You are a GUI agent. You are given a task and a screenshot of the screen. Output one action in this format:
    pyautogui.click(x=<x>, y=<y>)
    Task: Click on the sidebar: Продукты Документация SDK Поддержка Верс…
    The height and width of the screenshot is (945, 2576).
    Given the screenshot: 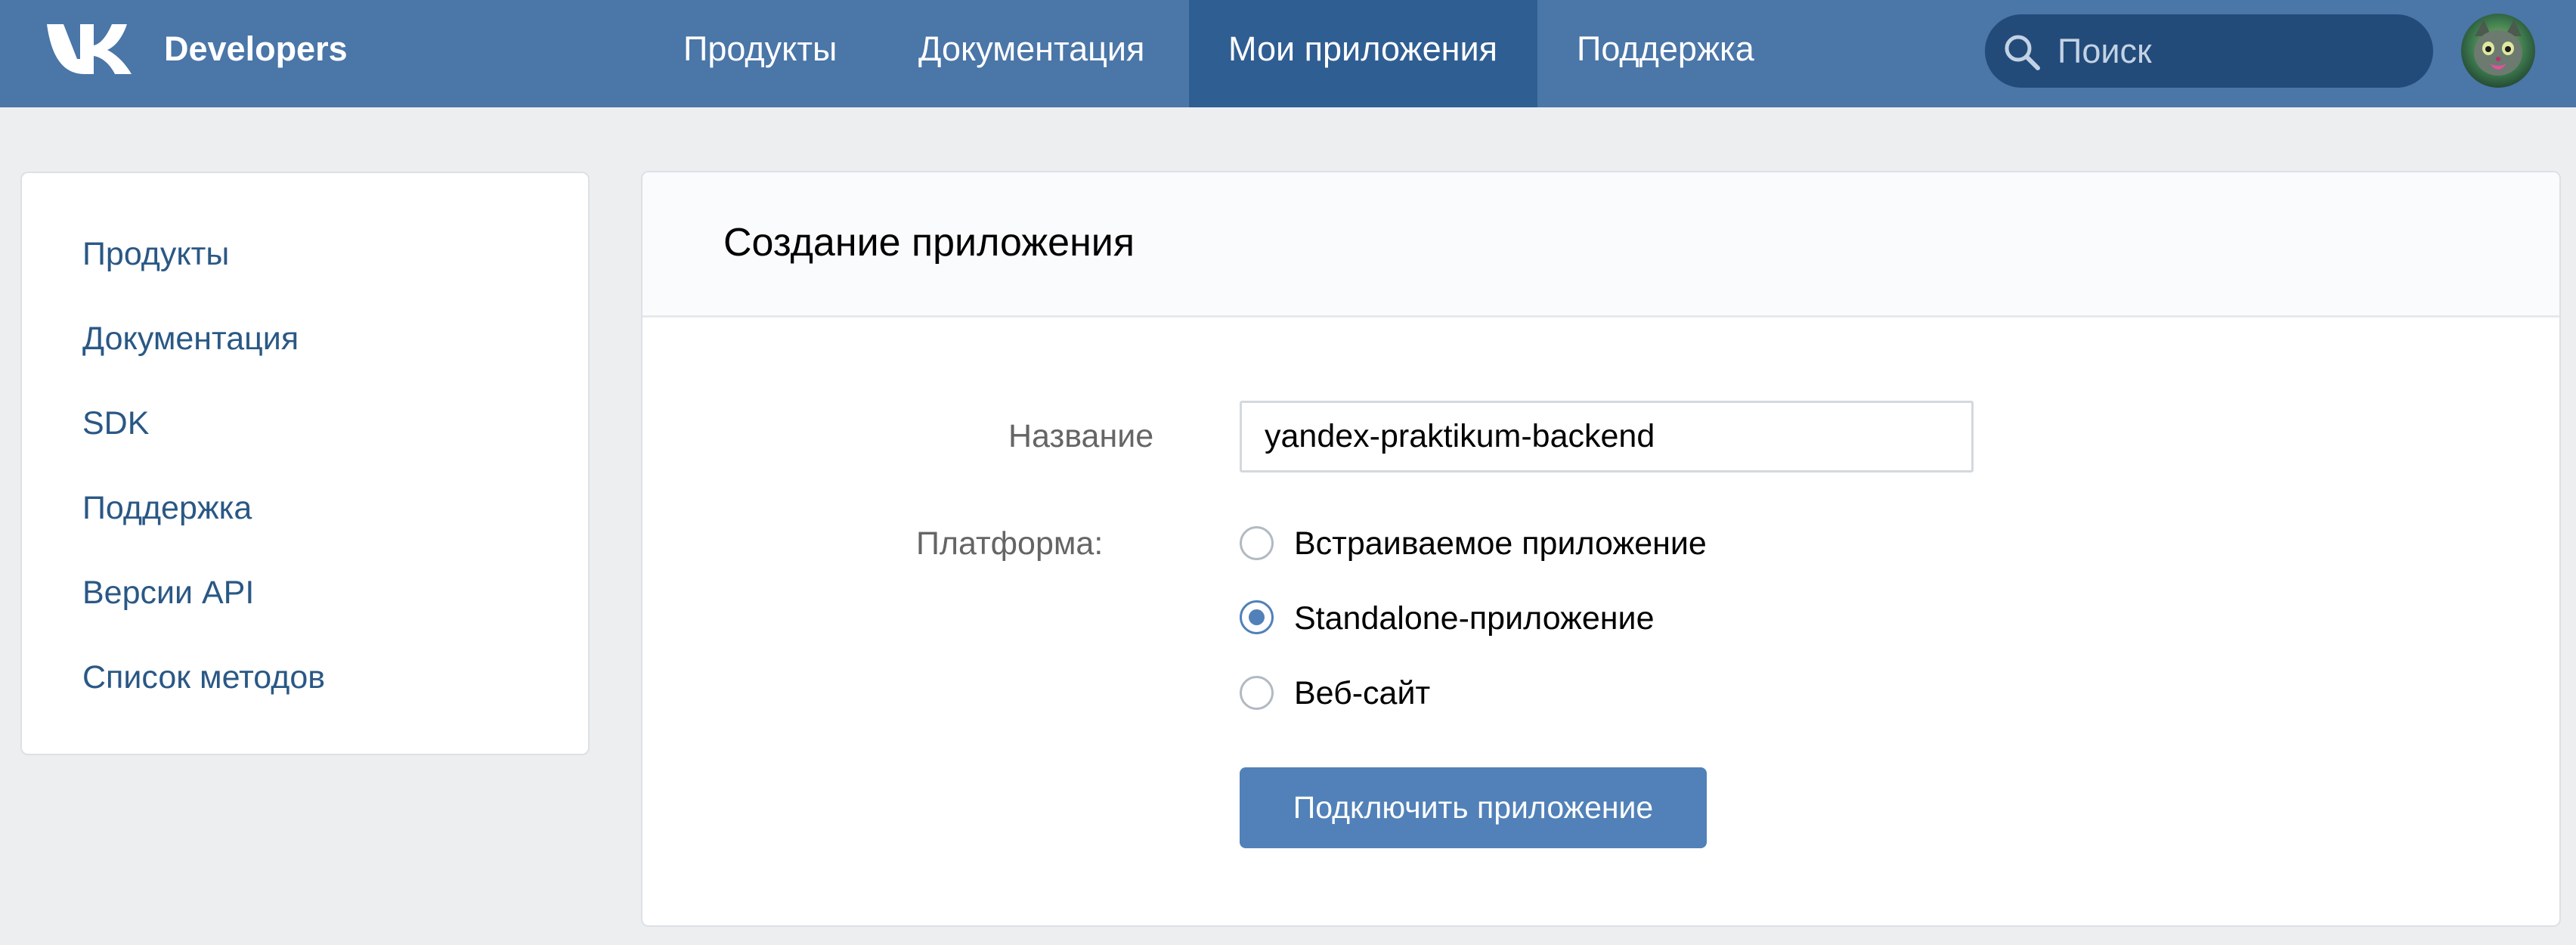 What is the action you would take?
    pyautogui.click(x=305, y=463)
    